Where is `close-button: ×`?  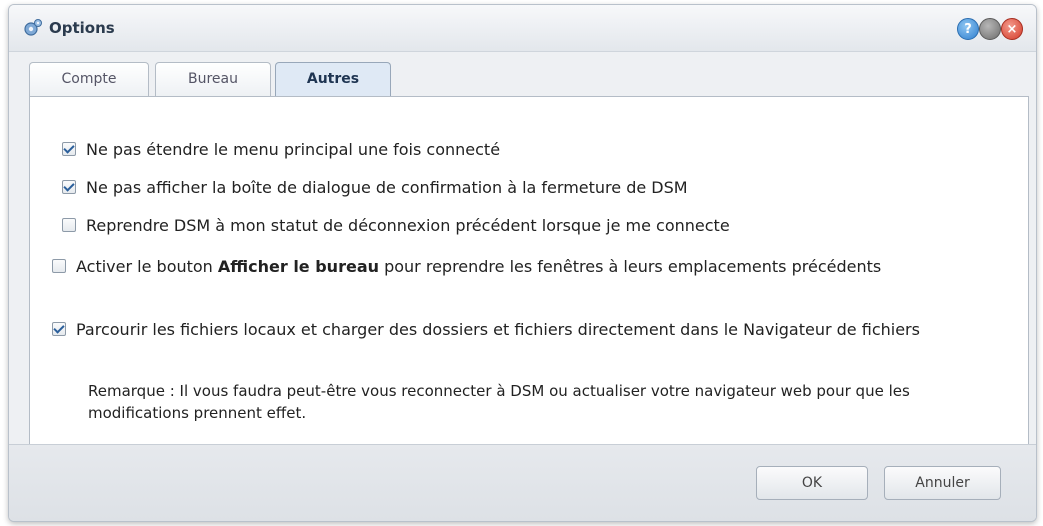 close-button: × is located at coordinates (1012, 29).